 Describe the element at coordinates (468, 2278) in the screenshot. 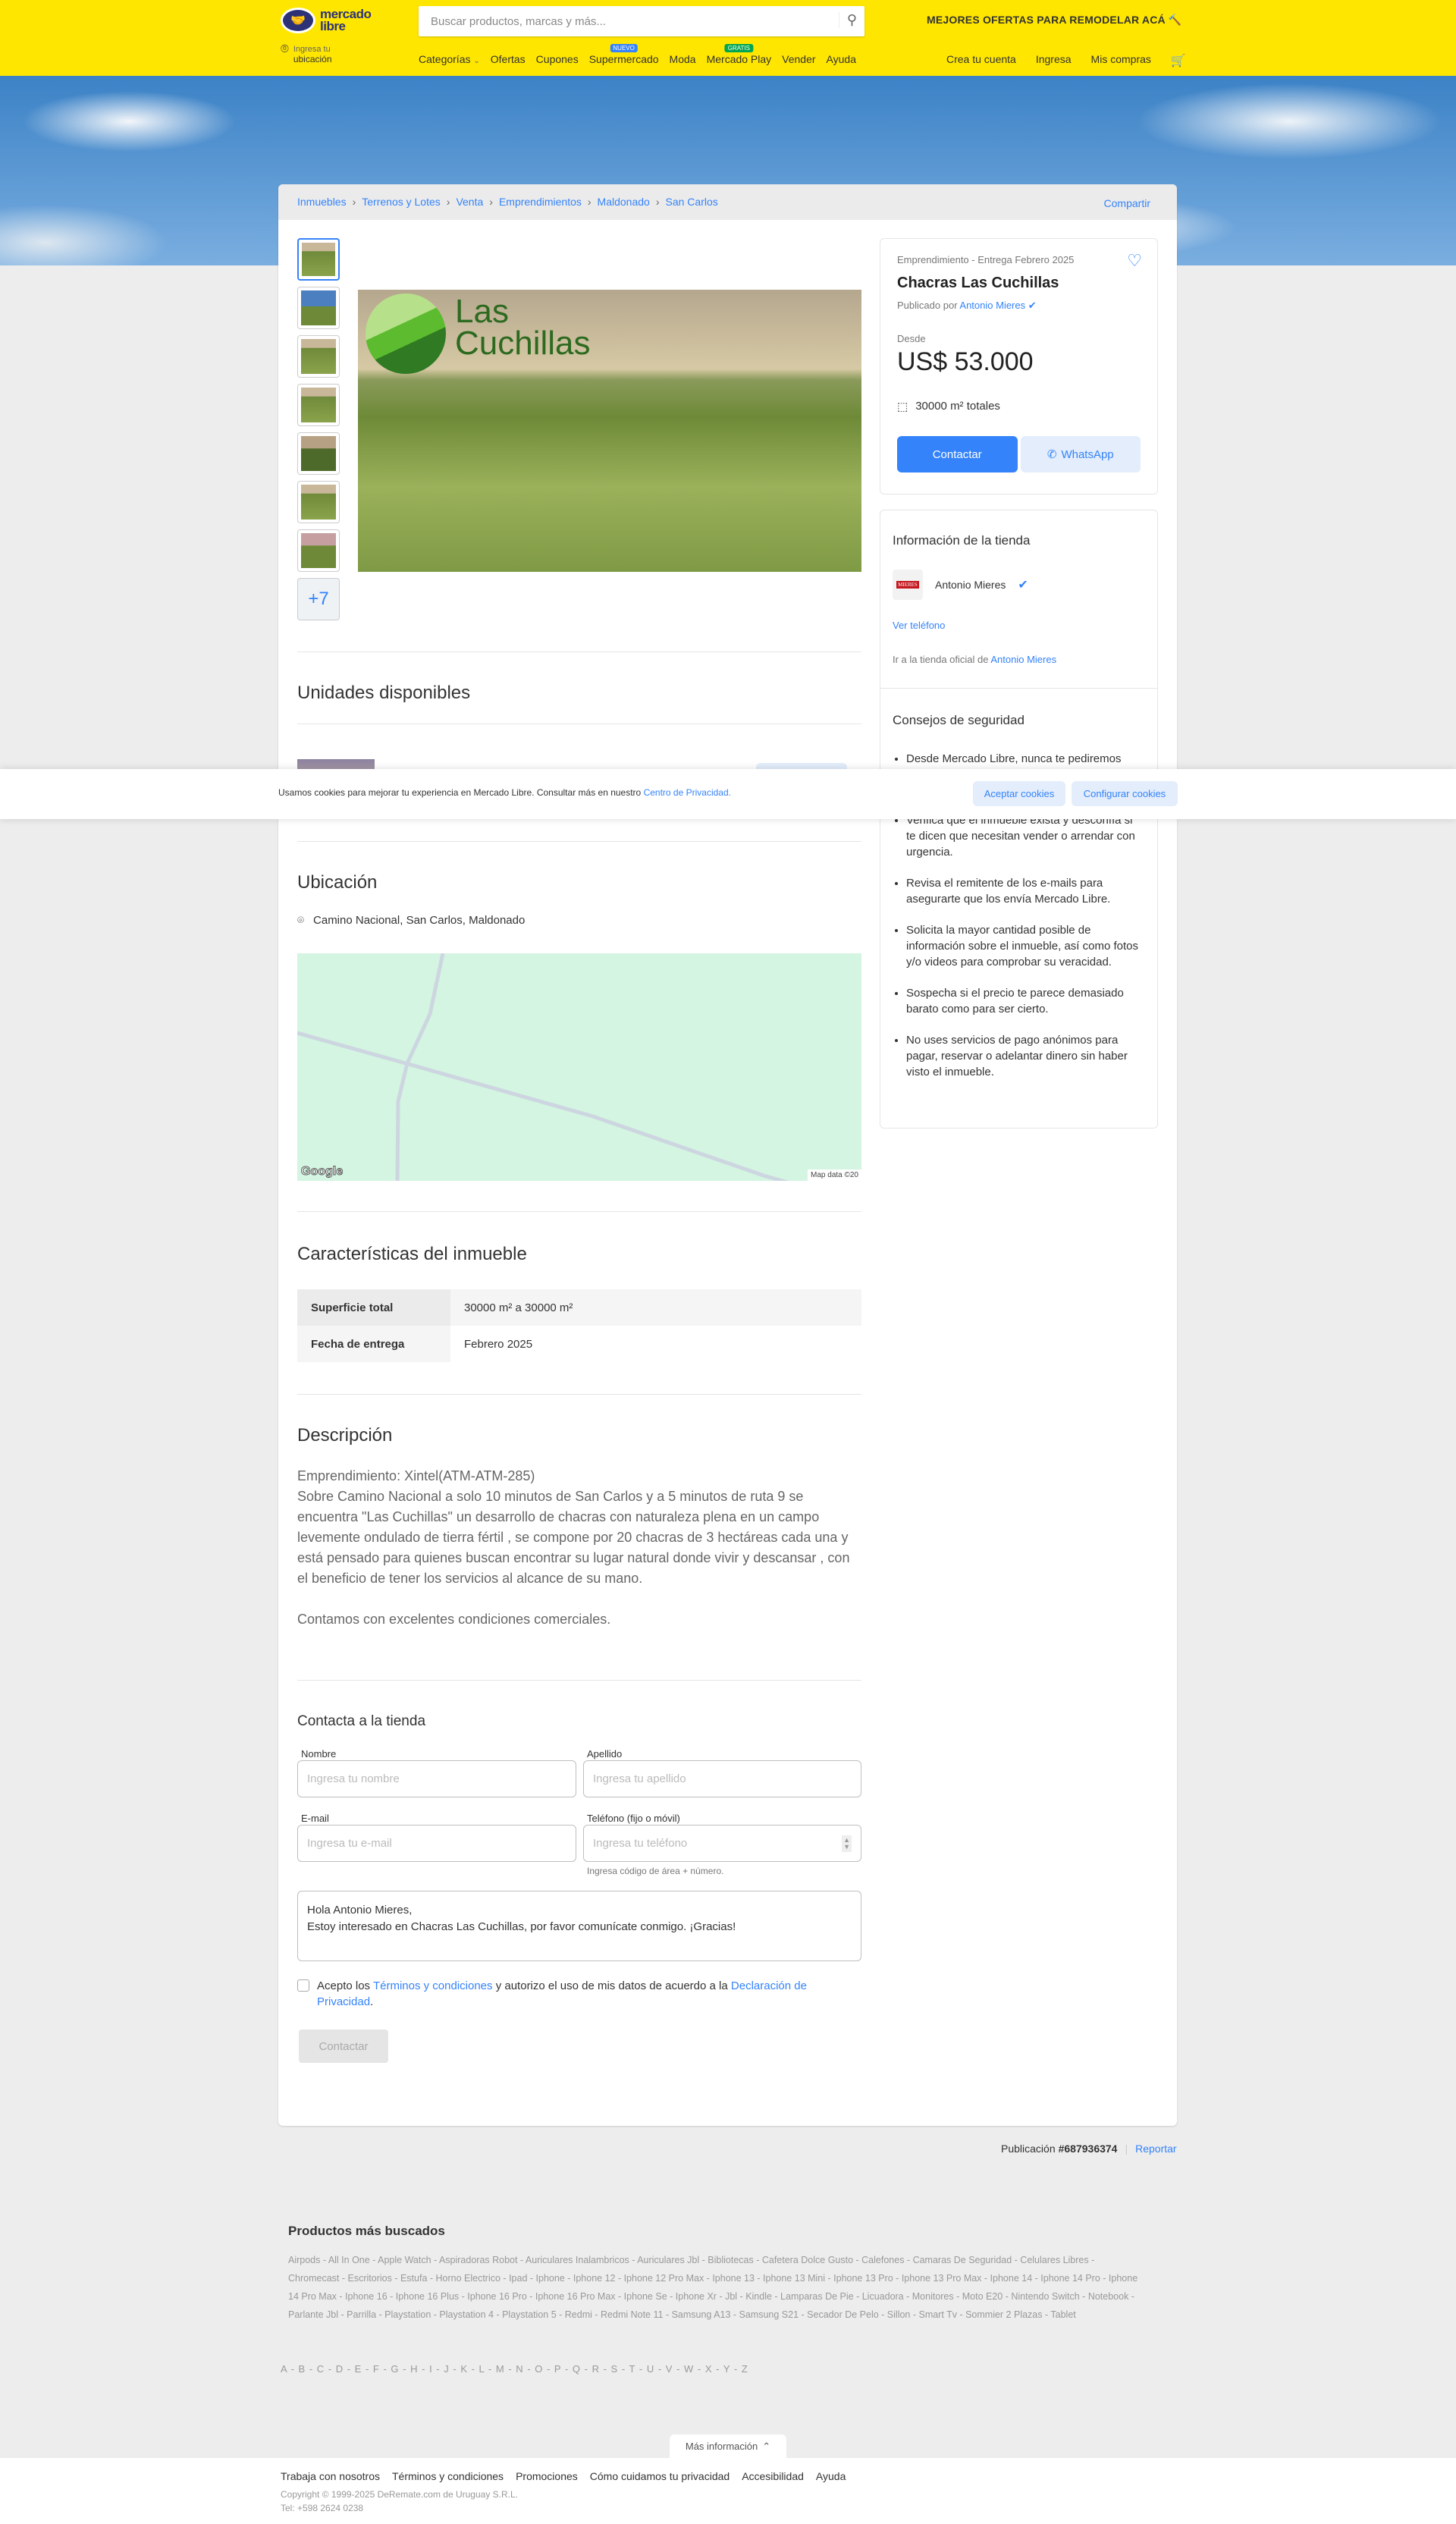

I see `most-searched-link: Horno Electrico` at that location.